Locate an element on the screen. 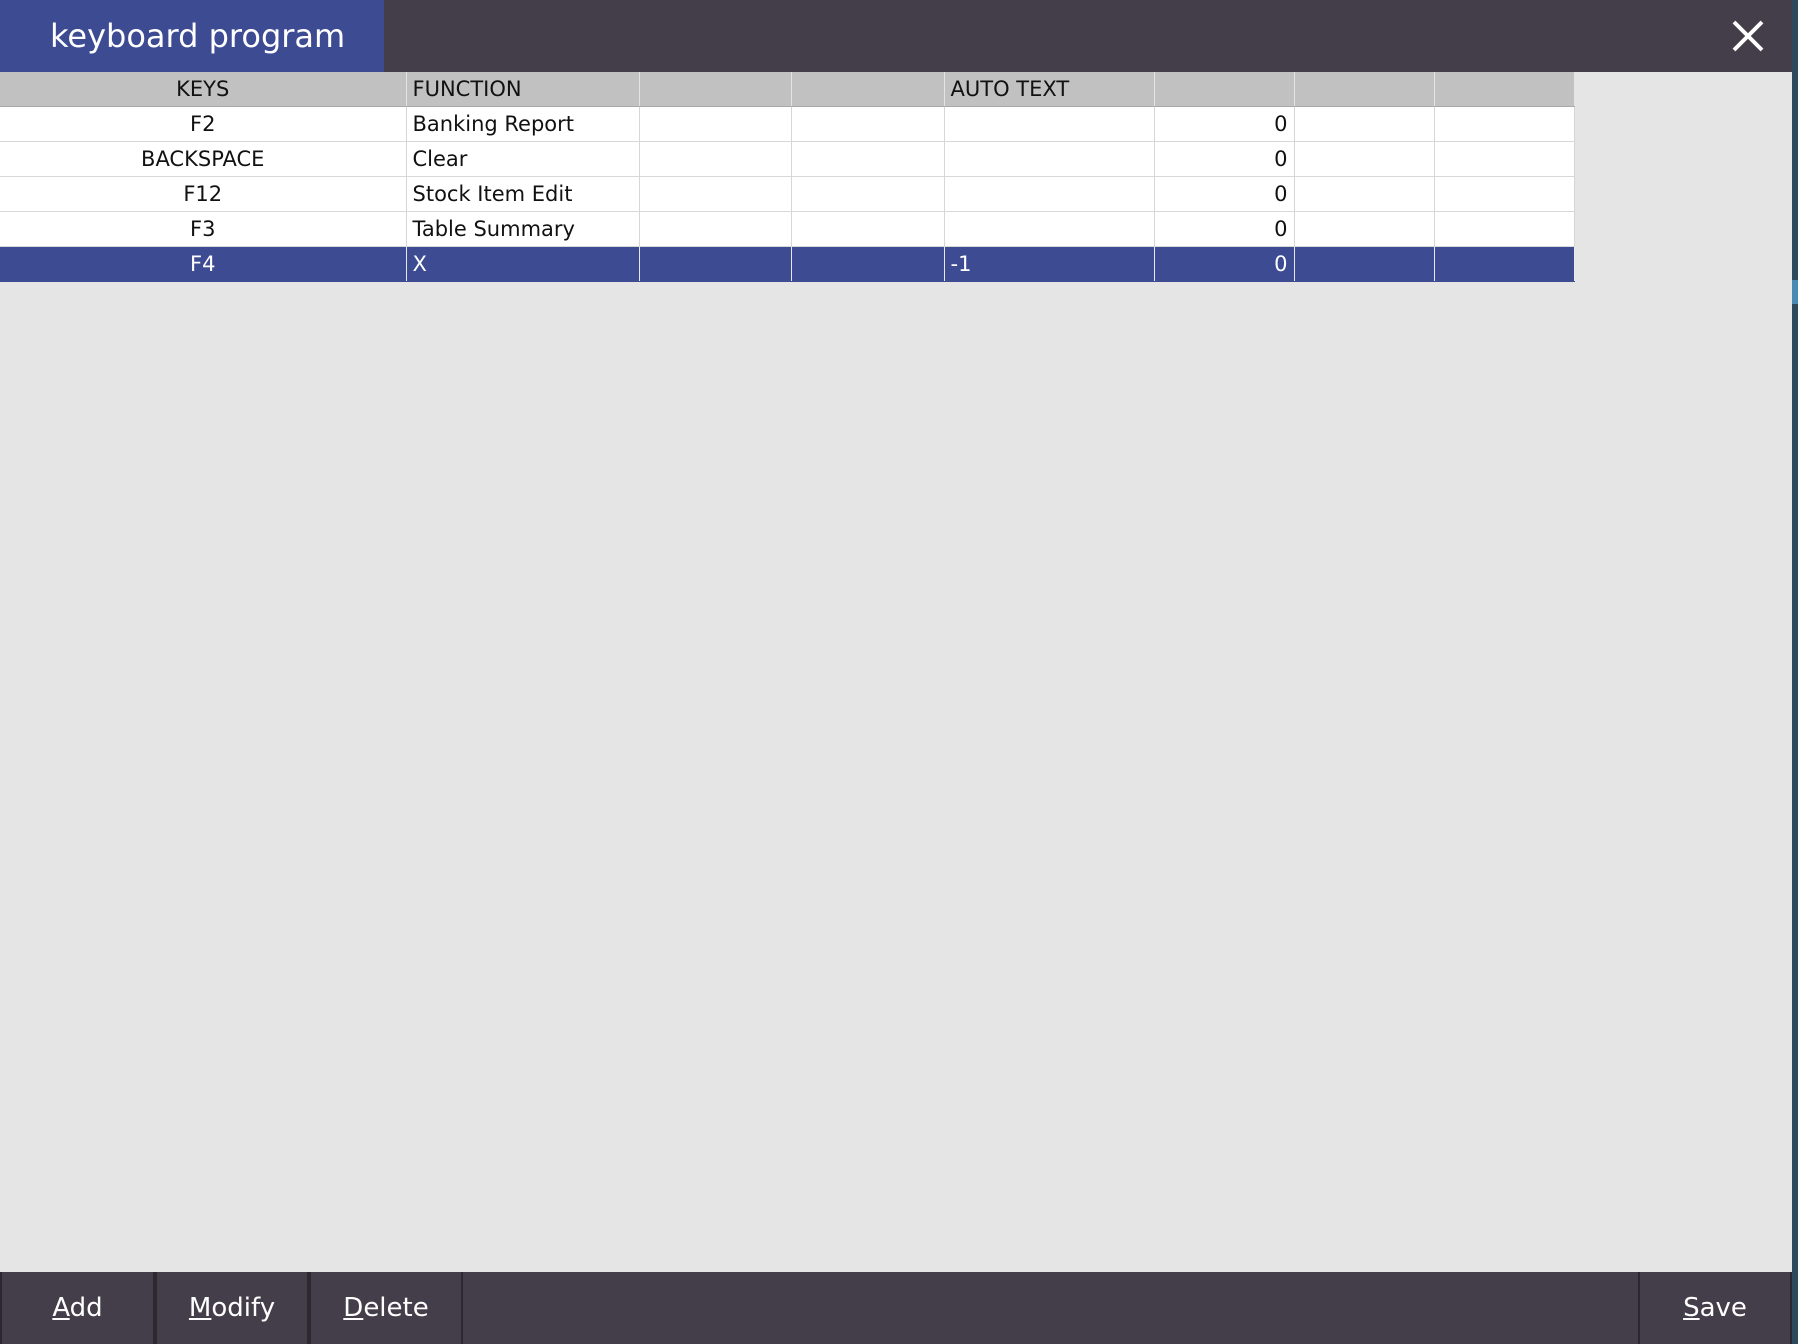  cell-key: F3 is located at coordinates (203, 229).